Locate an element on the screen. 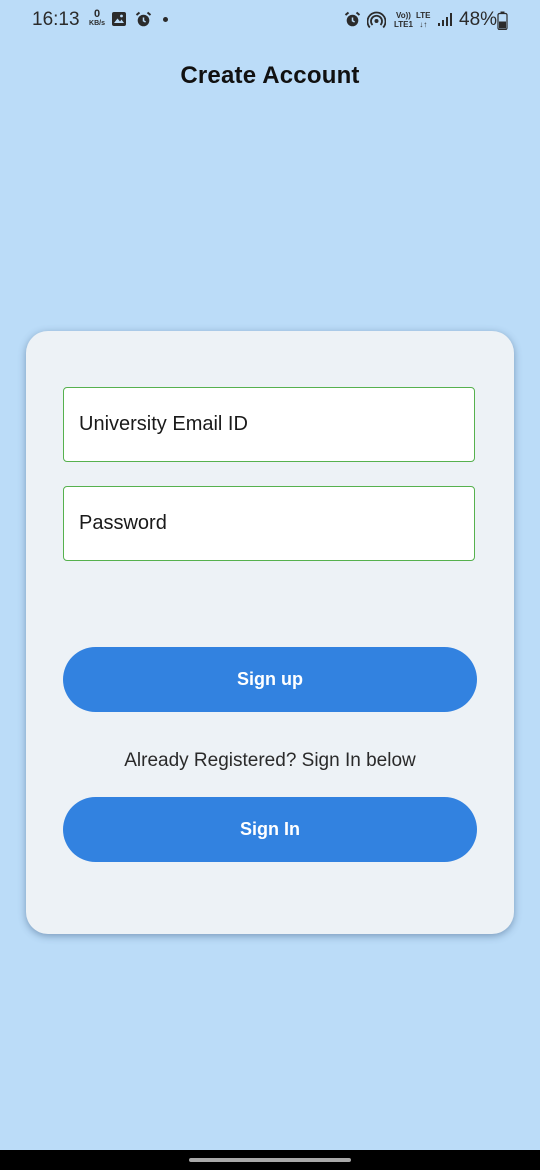 The height and width of the screenshot is (1170, 540). net-speed-unit: KB/s is located at coordinates (97, 23).